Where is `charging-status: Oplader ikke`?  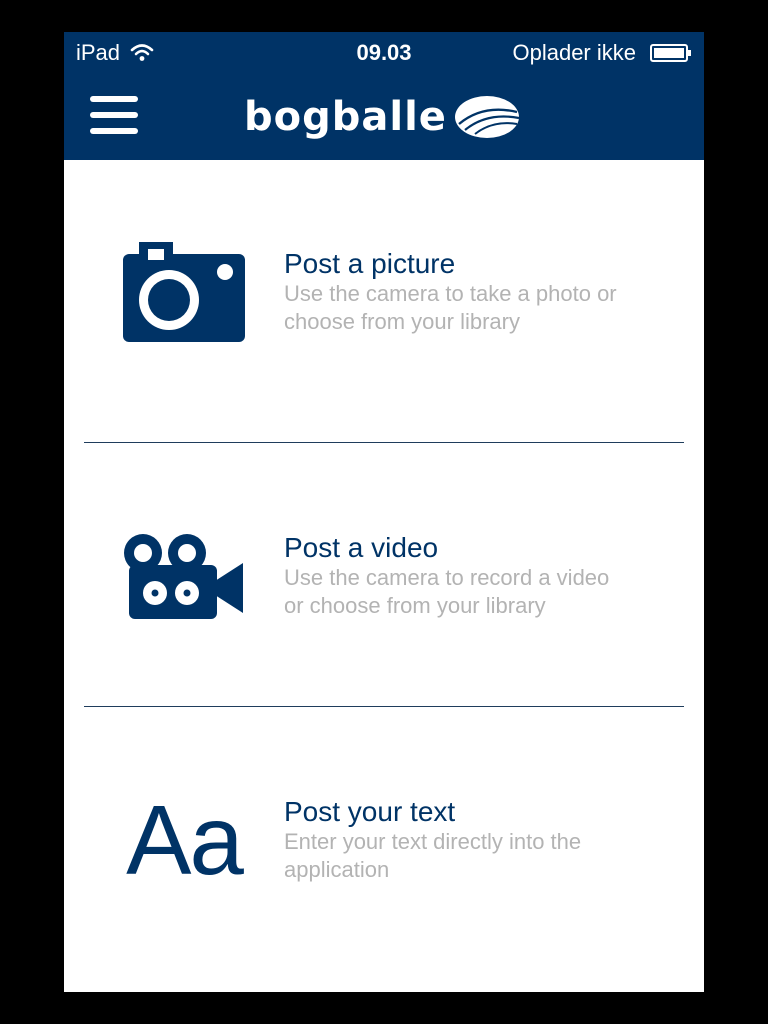 charging-status: Oplader ikke is located at coordinates (574, 52).